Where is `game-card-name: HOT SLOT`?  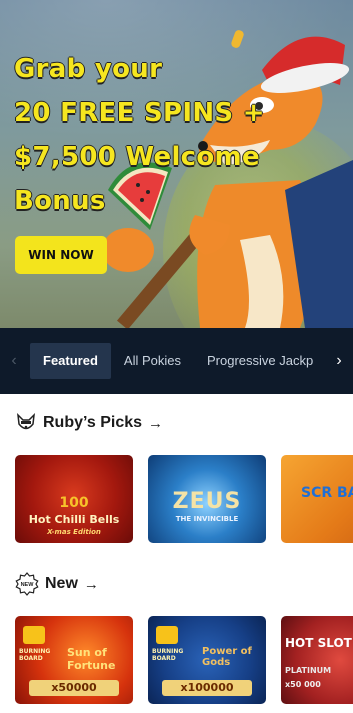 game-card-name: HOT SLOT is located at coordinates (318, 643).